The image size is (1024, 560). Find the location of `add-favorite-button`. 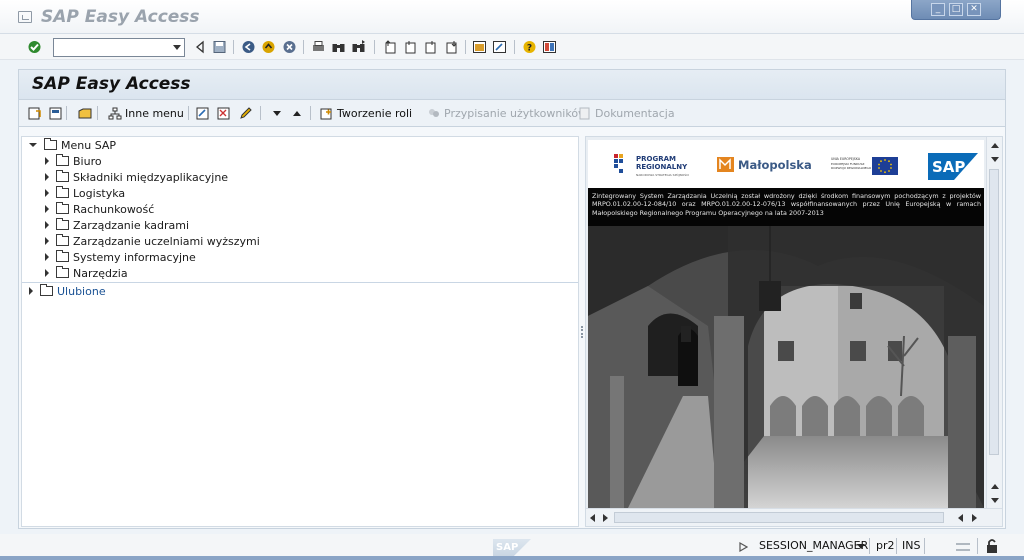

add-favorite-button is located at coordinates (203, 113).